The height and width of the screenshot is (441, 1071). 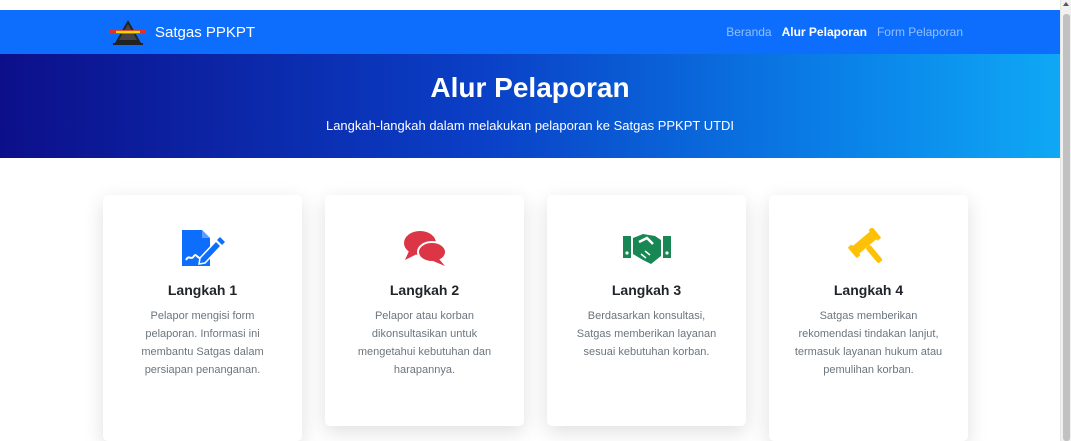 I want to click on page-title: Alur Pelaporan, so click(x=530, y=87).